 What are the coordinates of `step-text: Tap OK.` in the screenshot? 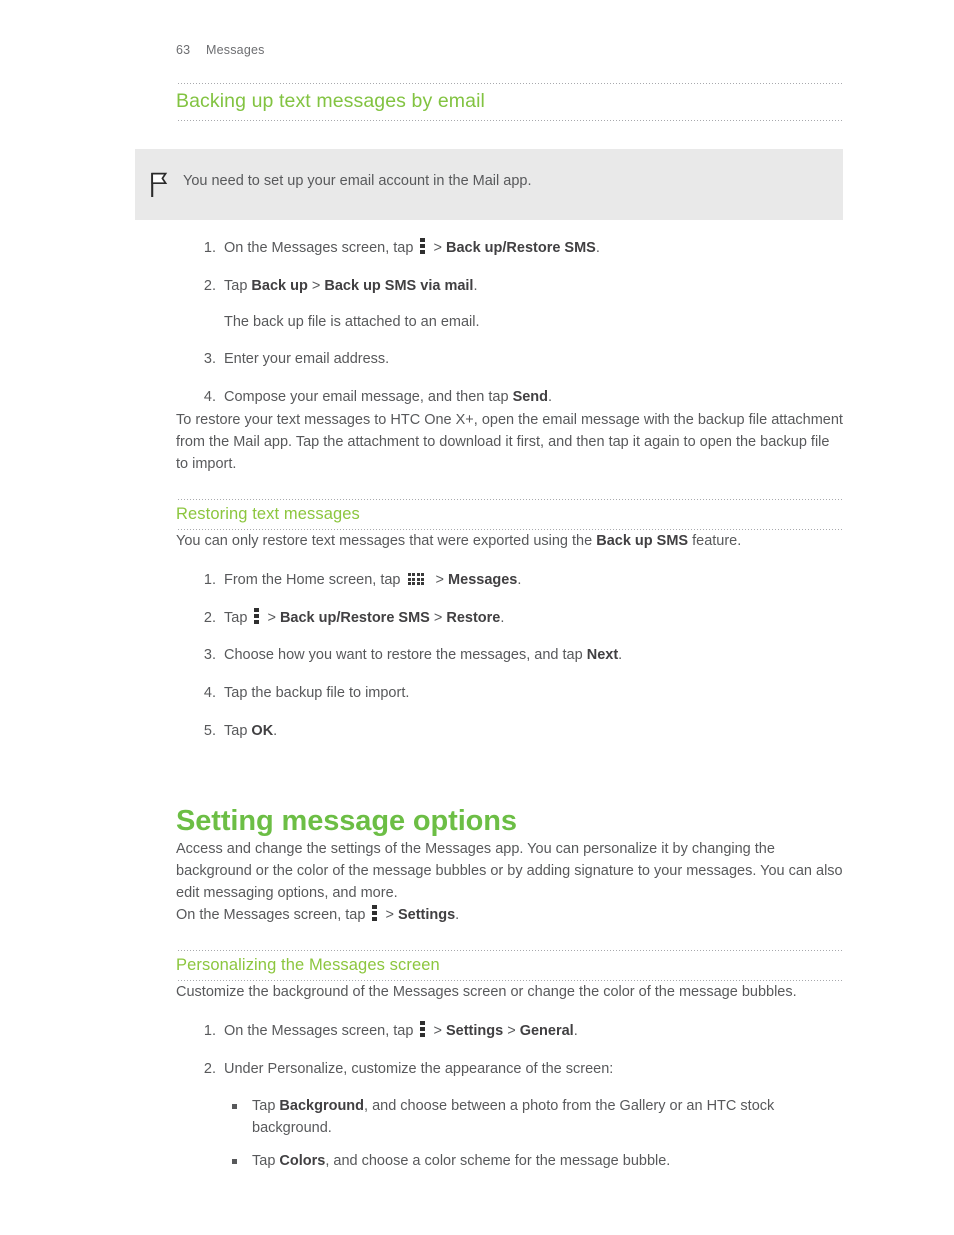 It's located at (251, 730).